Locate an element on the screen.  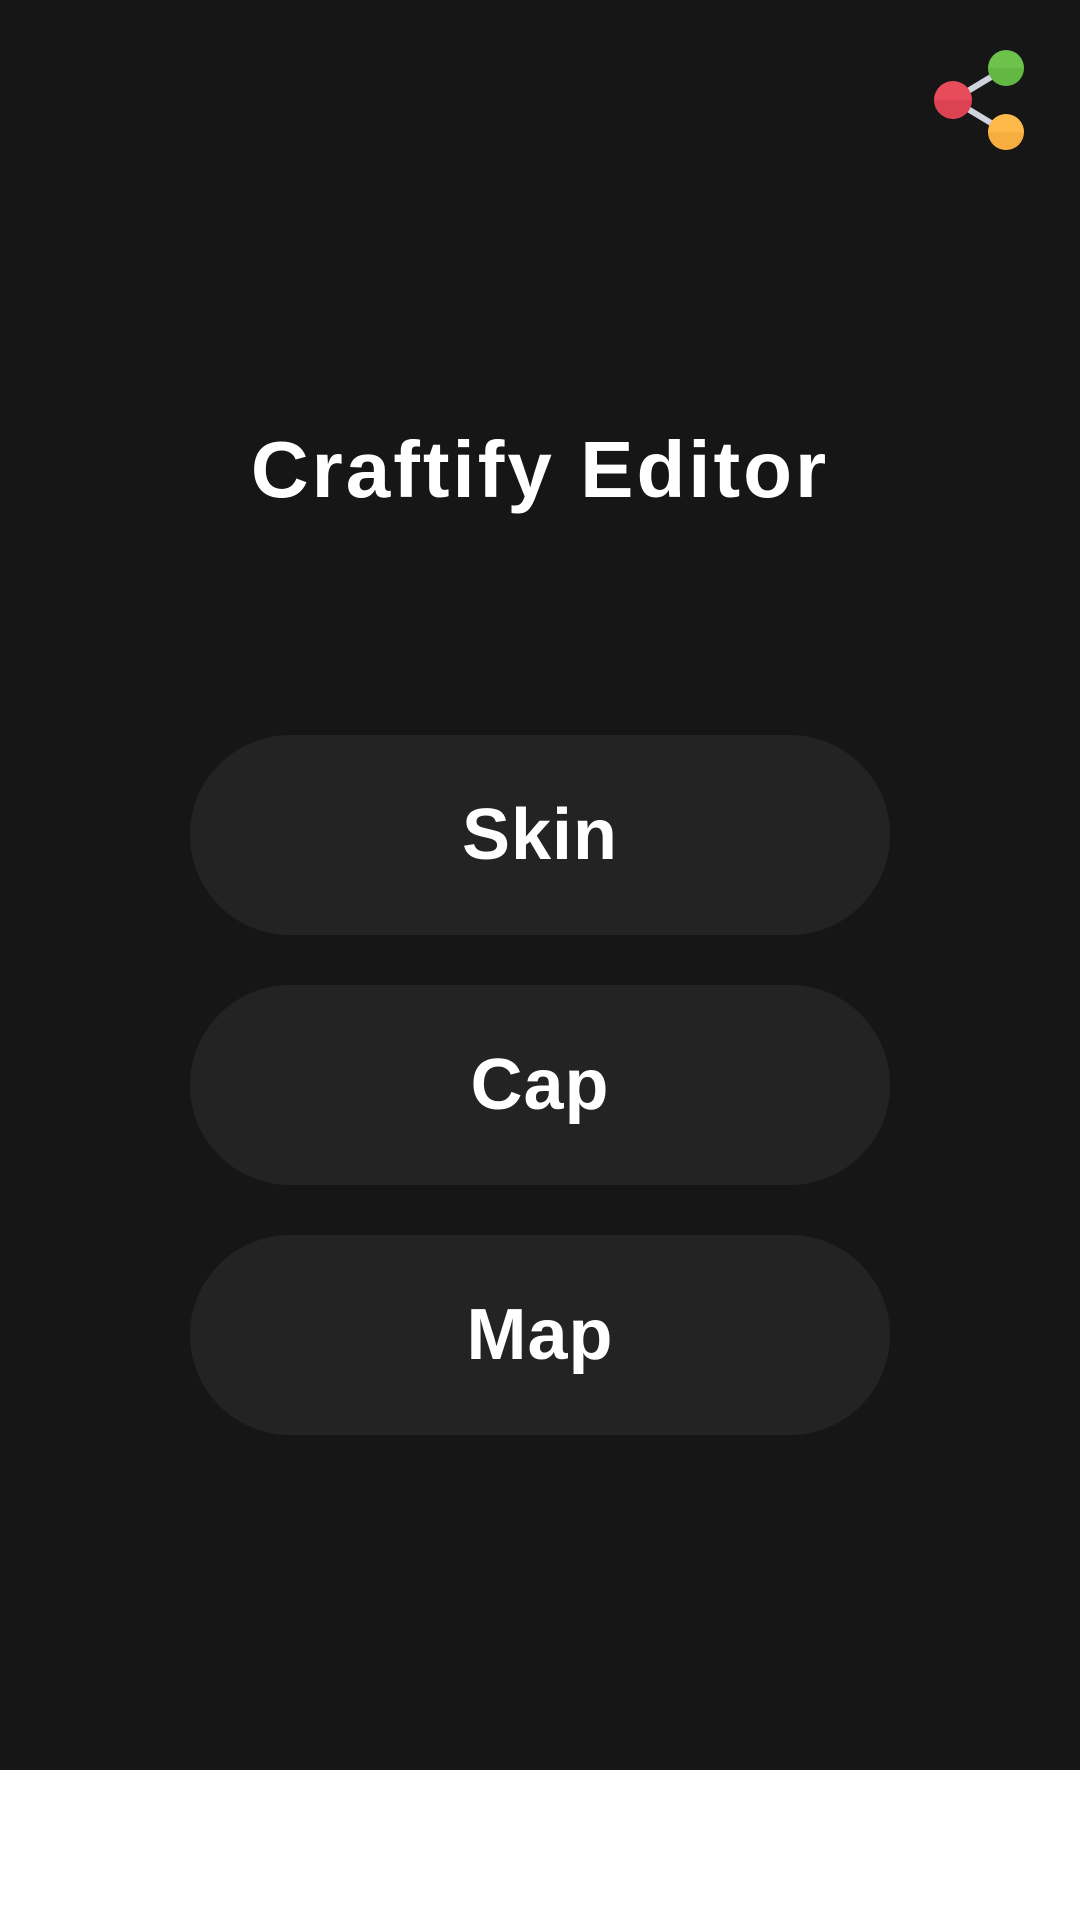
map-button: Map is located at coordinates (540, 1335).